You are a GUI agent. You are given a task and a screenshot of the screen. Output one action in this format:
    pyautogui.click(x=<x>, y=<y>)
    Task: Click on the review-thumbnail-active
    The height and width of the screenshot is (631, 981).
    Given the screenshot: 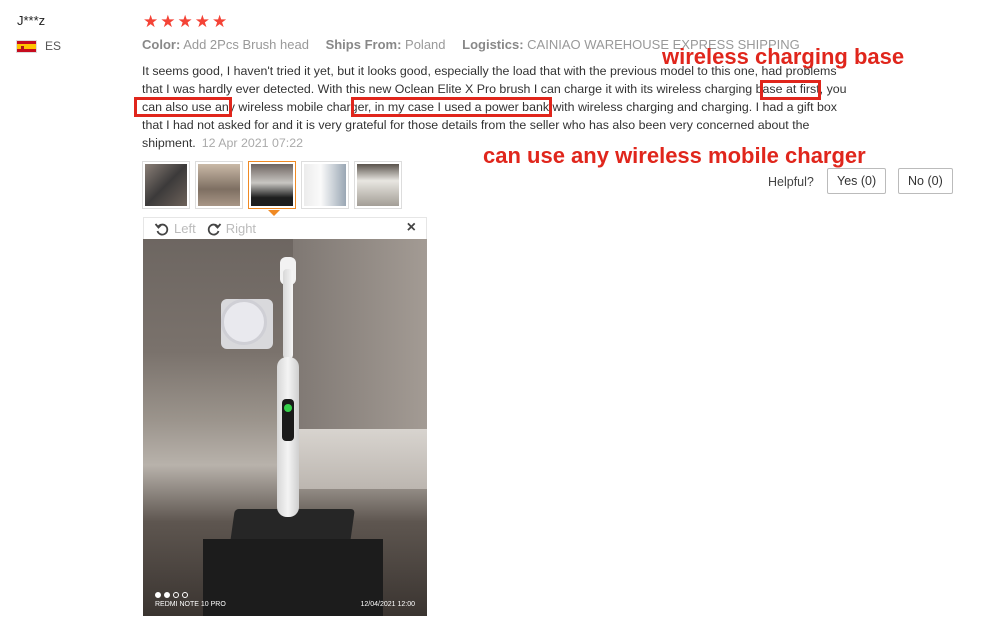 What is the action you would take?
    pyautogui.click(x=272, y=185)
    